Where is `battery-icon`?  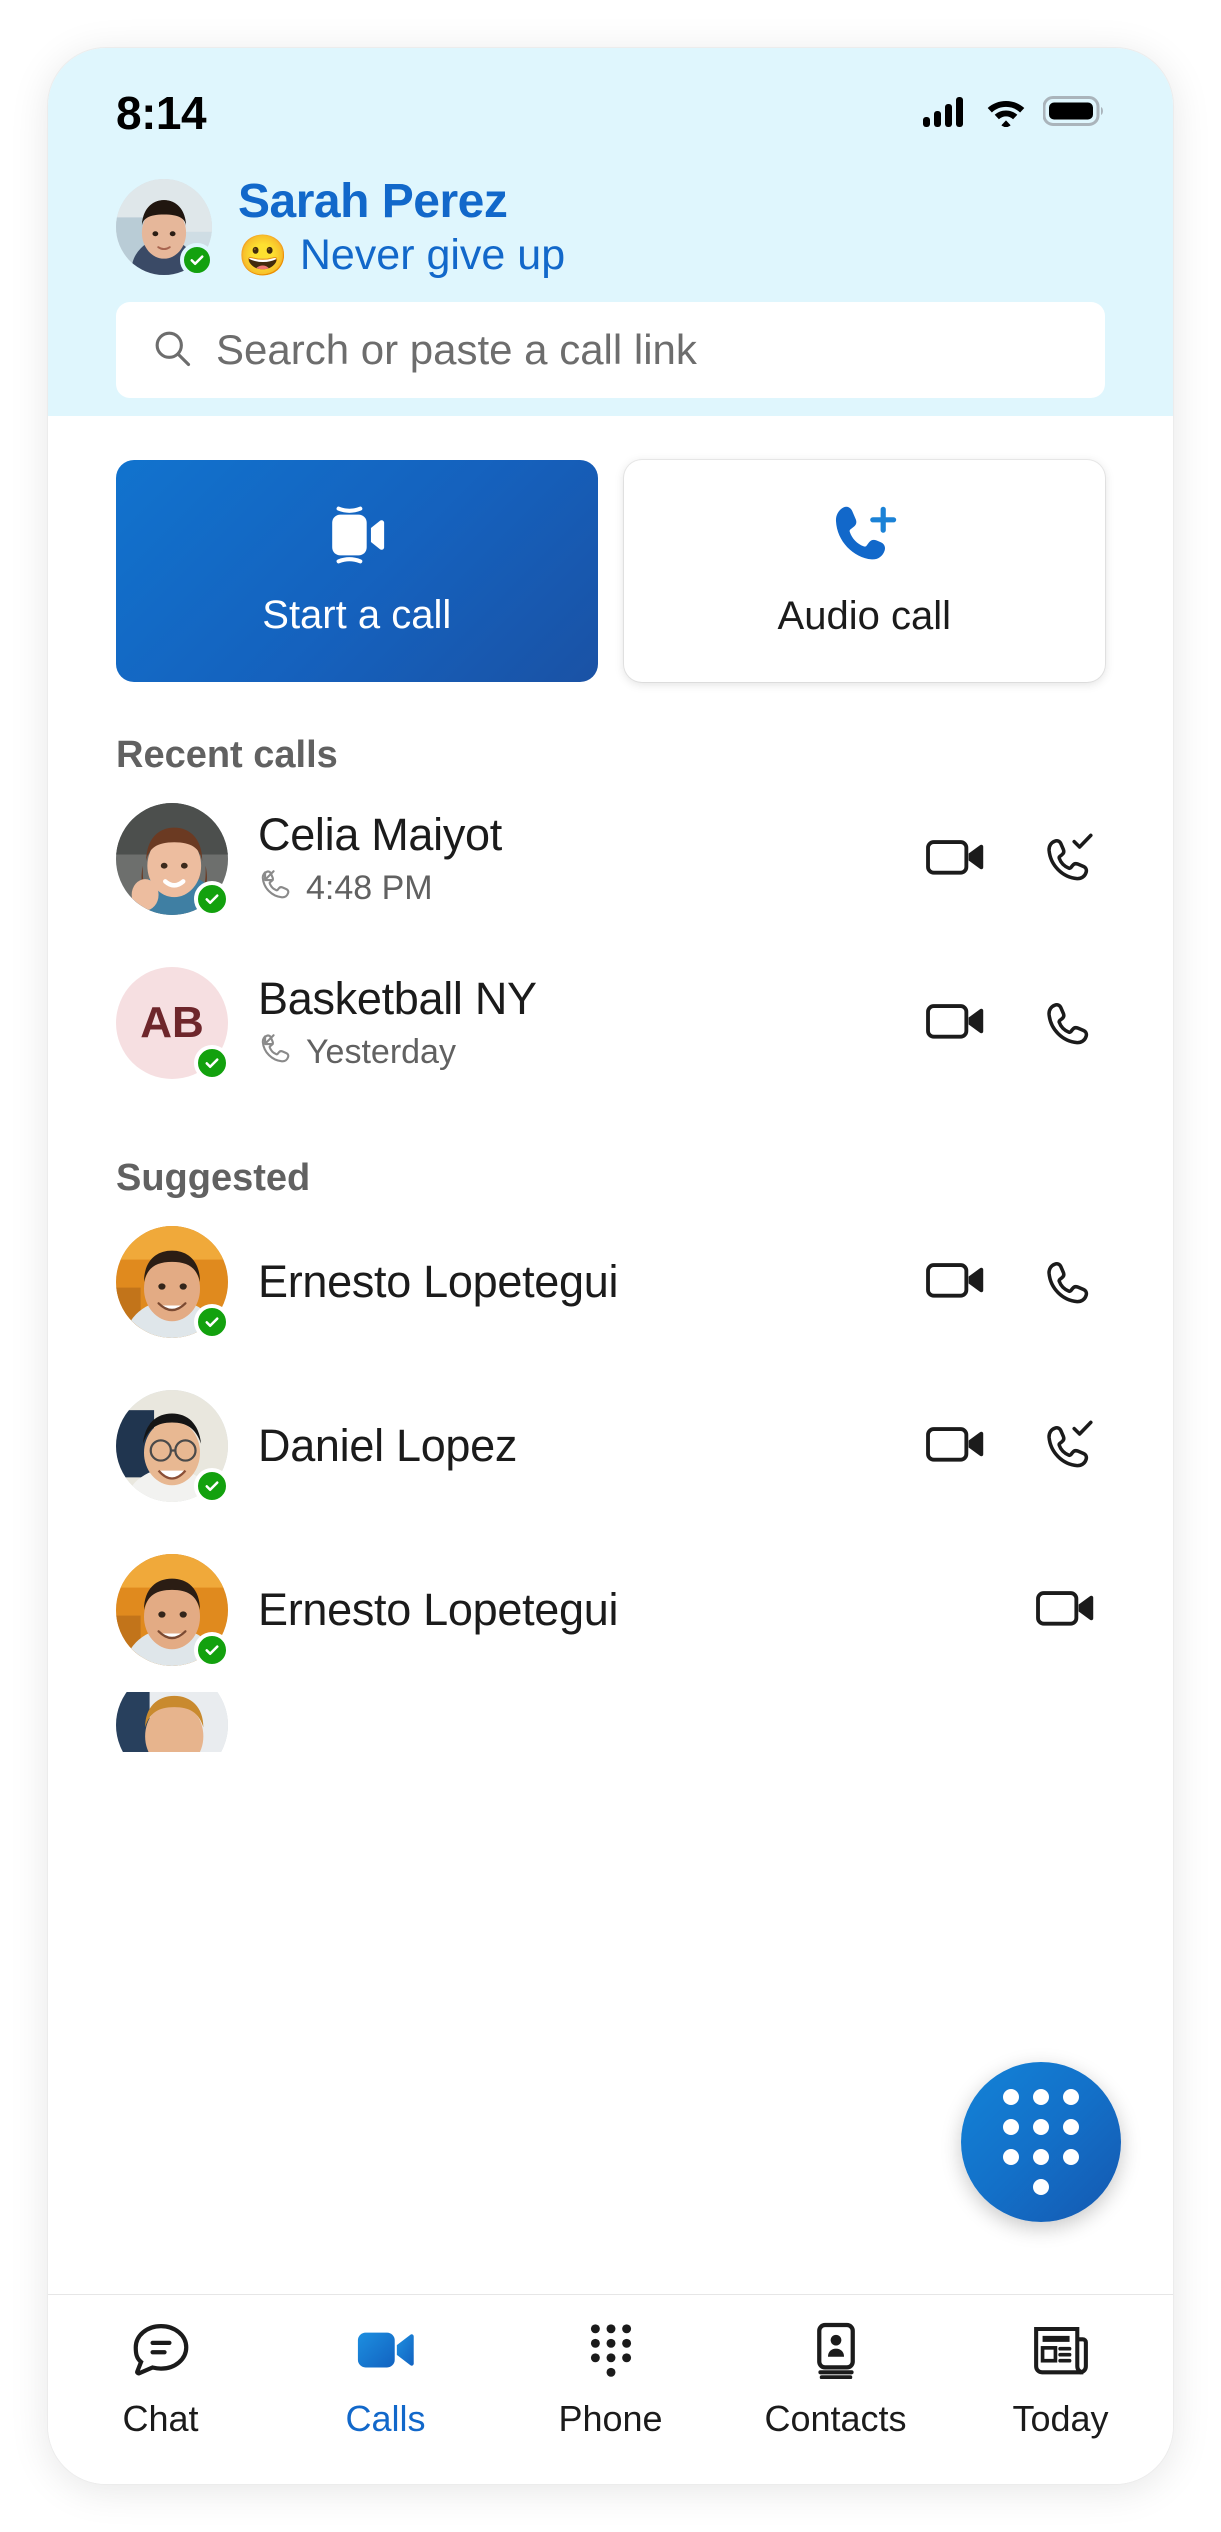
battery-icon is located at coordinates (1073, 113).